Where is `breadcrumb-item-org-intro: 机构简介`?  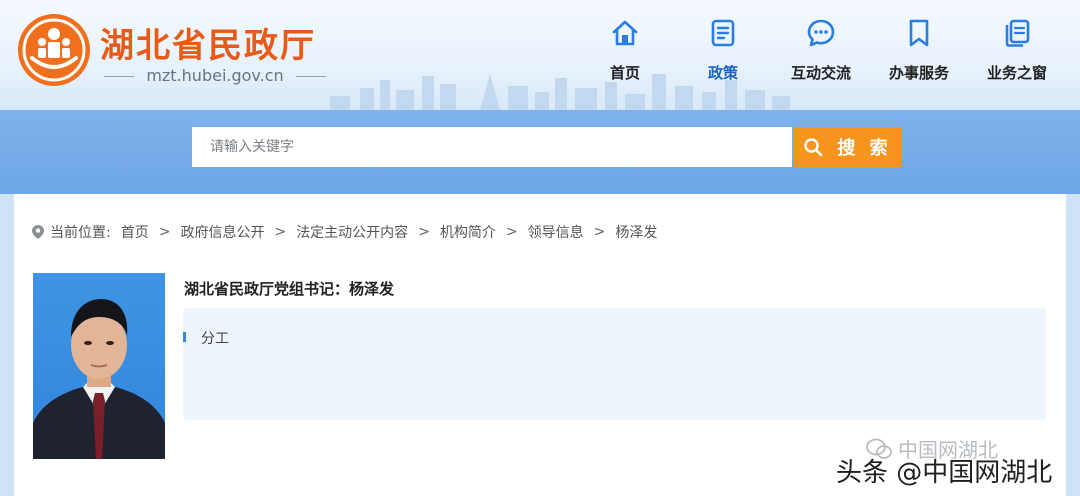 breadcrumb-item-org-intro: 机构简介 is located at coordinates (468, 232).